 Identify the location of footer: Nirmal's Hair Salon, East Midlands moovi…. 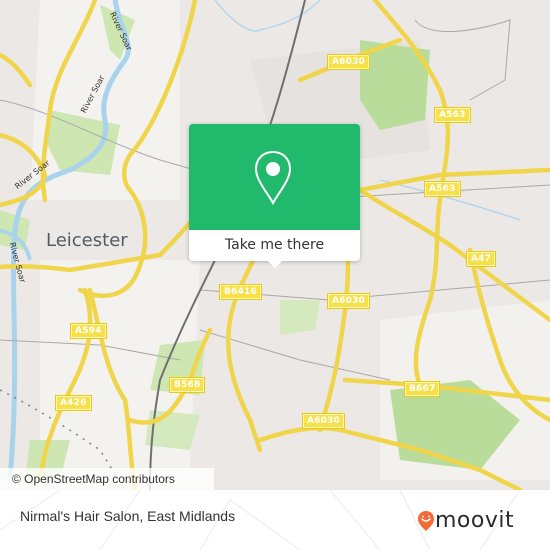
(275, 520).